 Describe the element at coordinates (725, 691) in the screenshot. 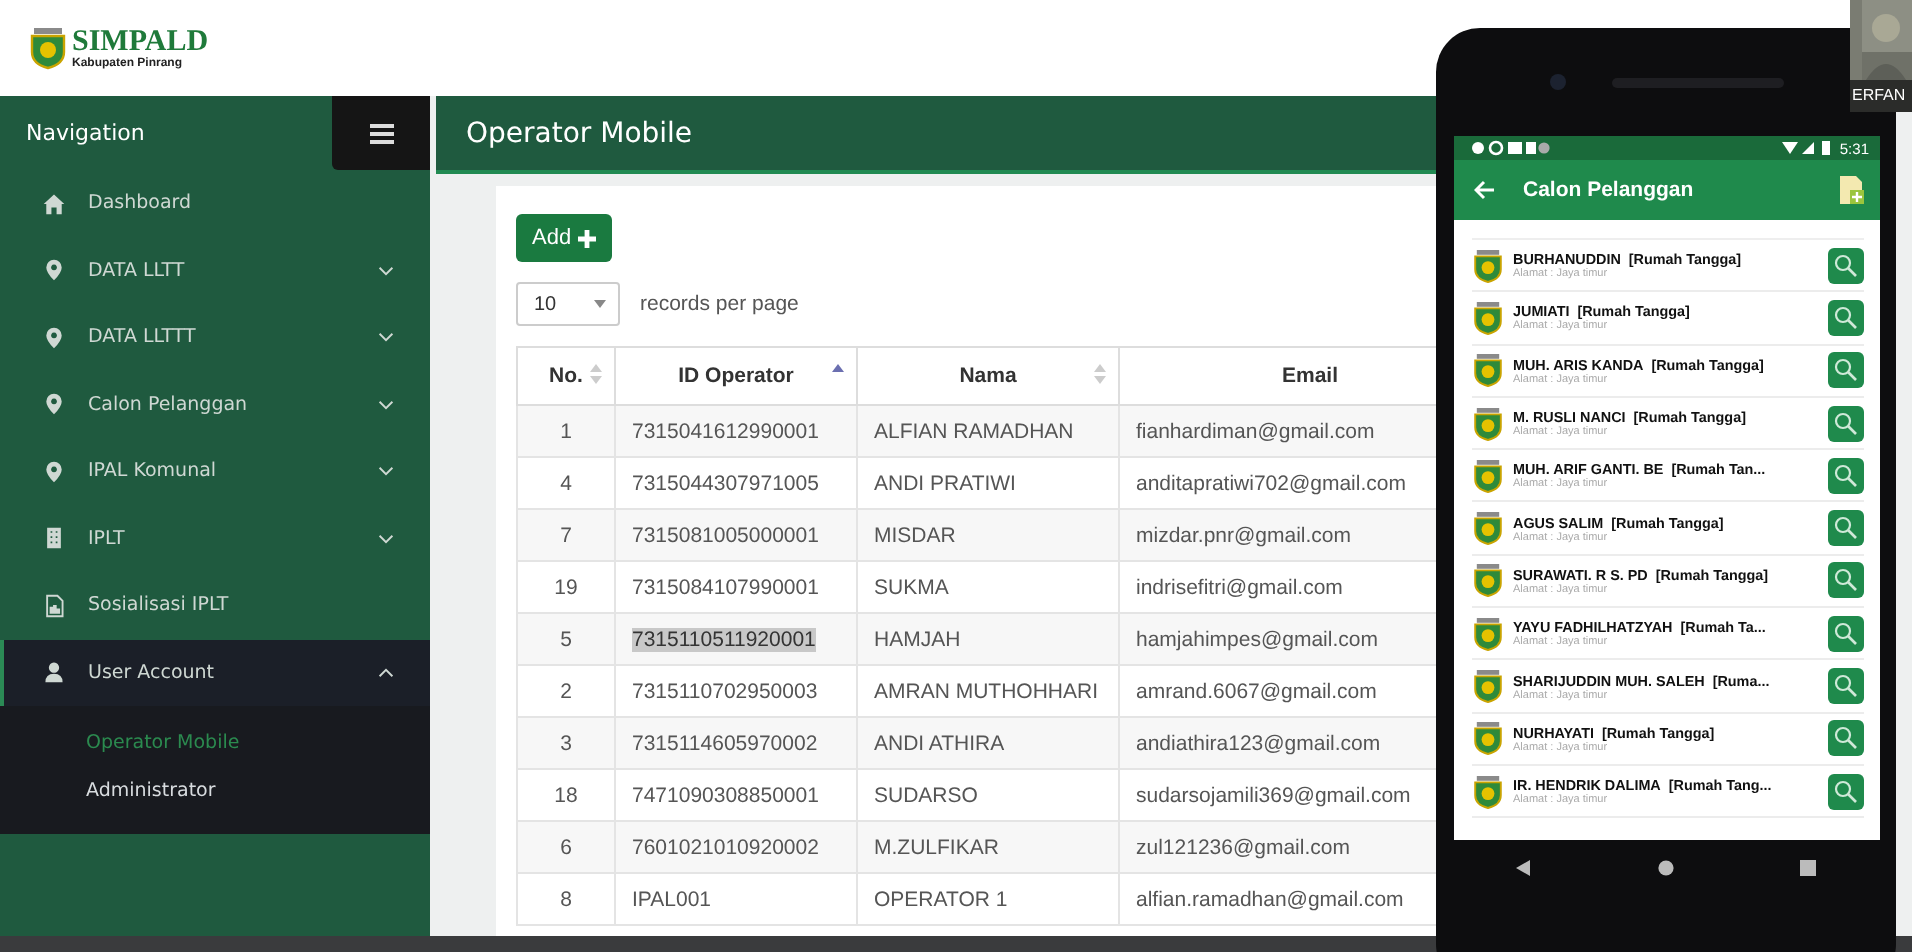

I see `table-cell: 7315110702950003` at that location.